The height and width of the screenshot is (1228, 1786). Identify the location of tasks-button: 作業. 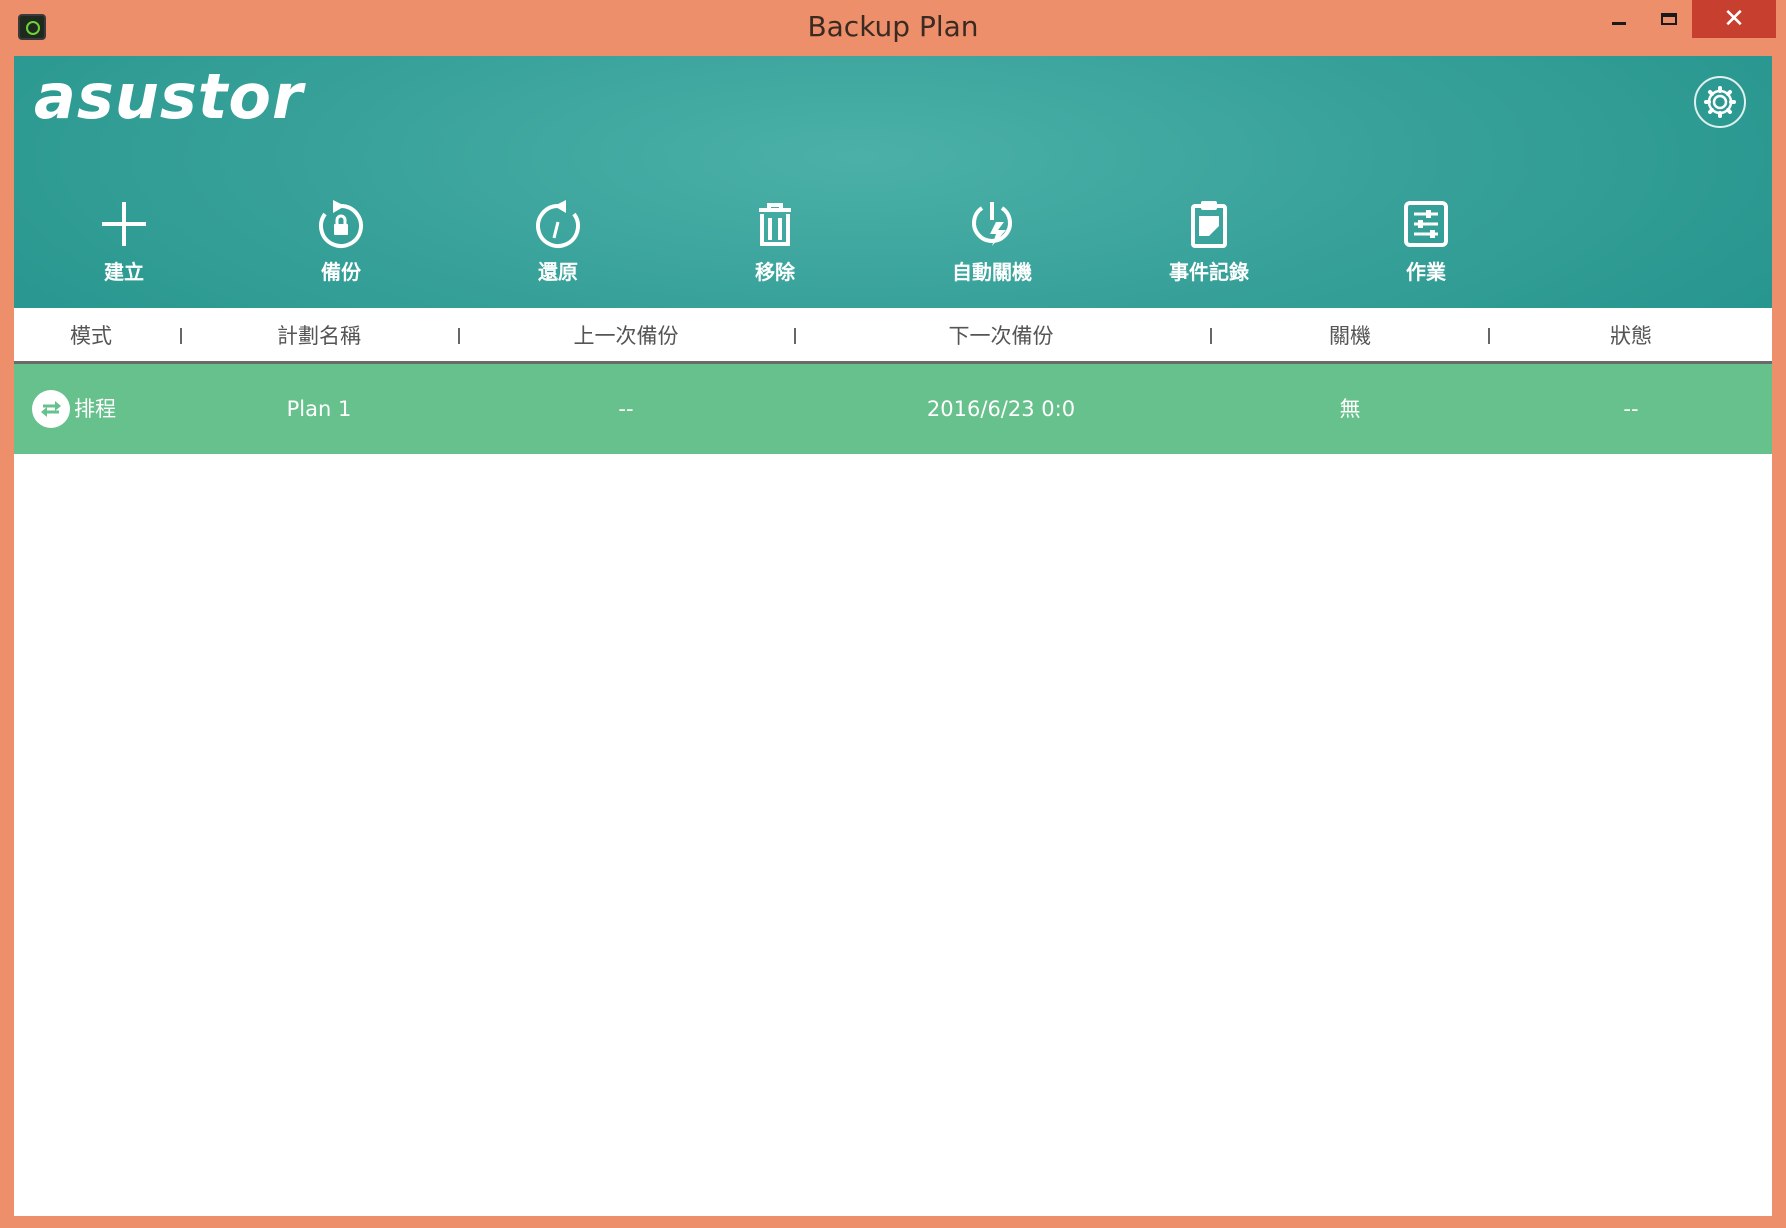
(1426, 246).